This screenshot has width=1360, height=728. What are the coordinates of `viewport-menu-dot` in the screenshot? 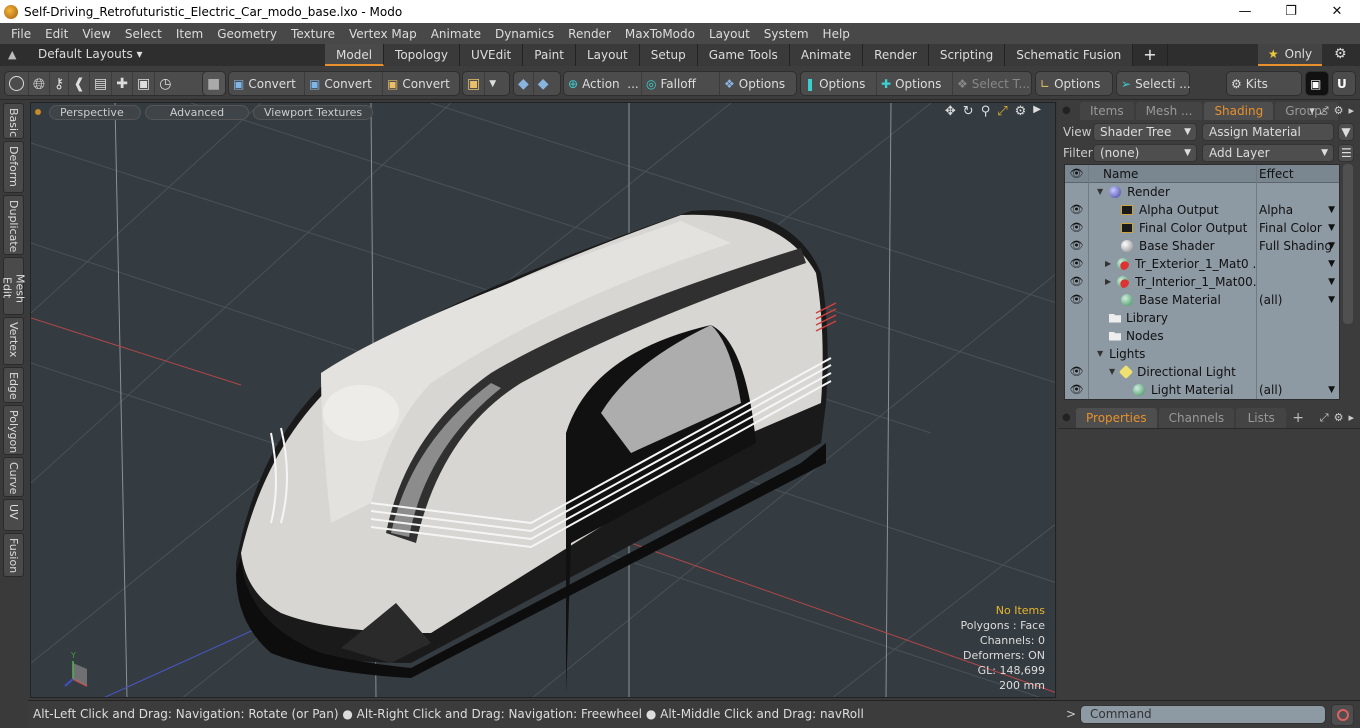 It's located at (38, 112).